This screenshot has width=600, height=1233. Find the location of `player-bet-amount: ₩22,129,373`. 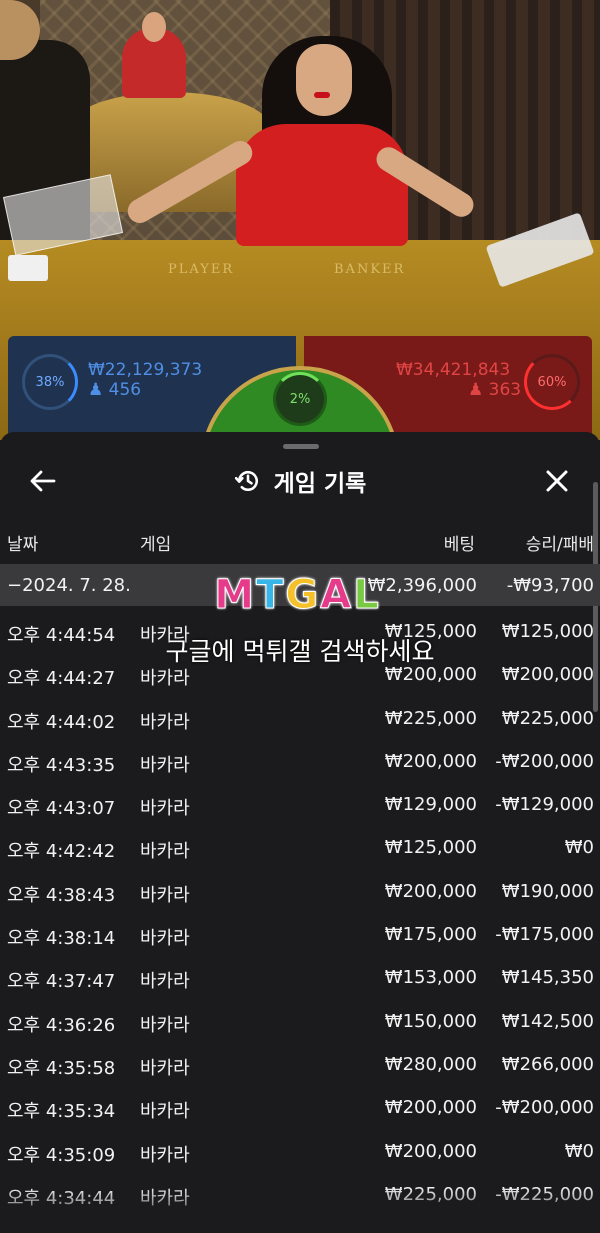

player-bet-amount: ₩22,129,373 is located at coordinates (145, 370).